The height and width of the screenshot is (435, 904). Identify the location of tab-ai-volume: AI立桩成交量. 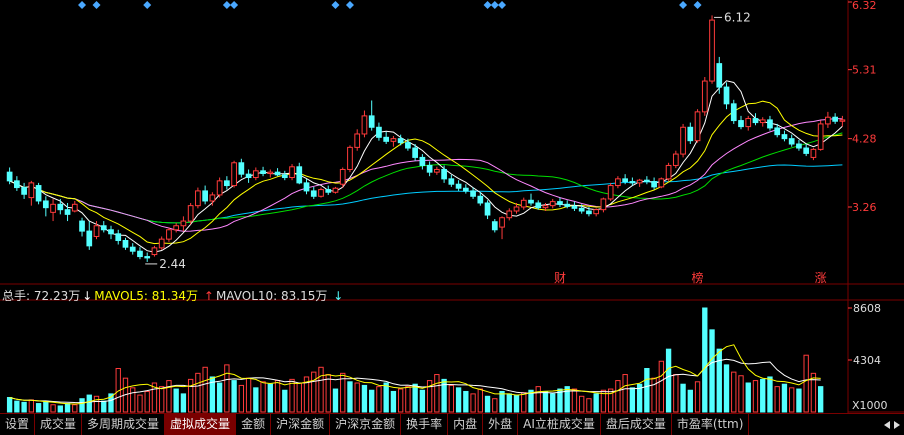
(559, 424).